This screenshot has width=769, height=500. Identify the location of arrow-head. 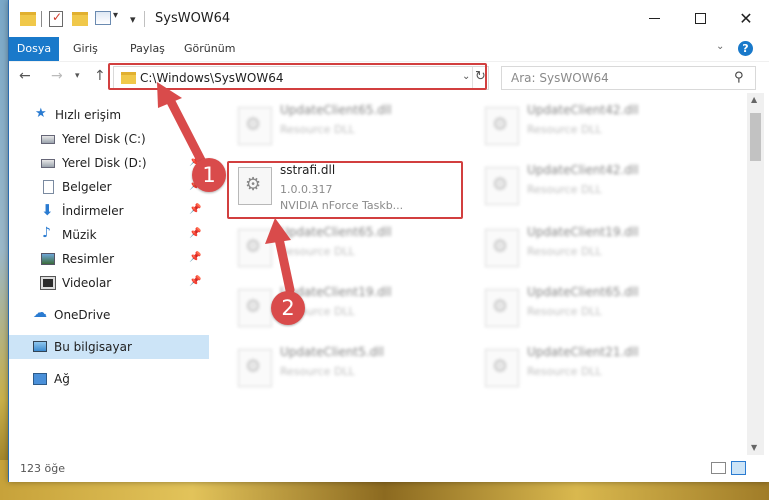
(278, 231).